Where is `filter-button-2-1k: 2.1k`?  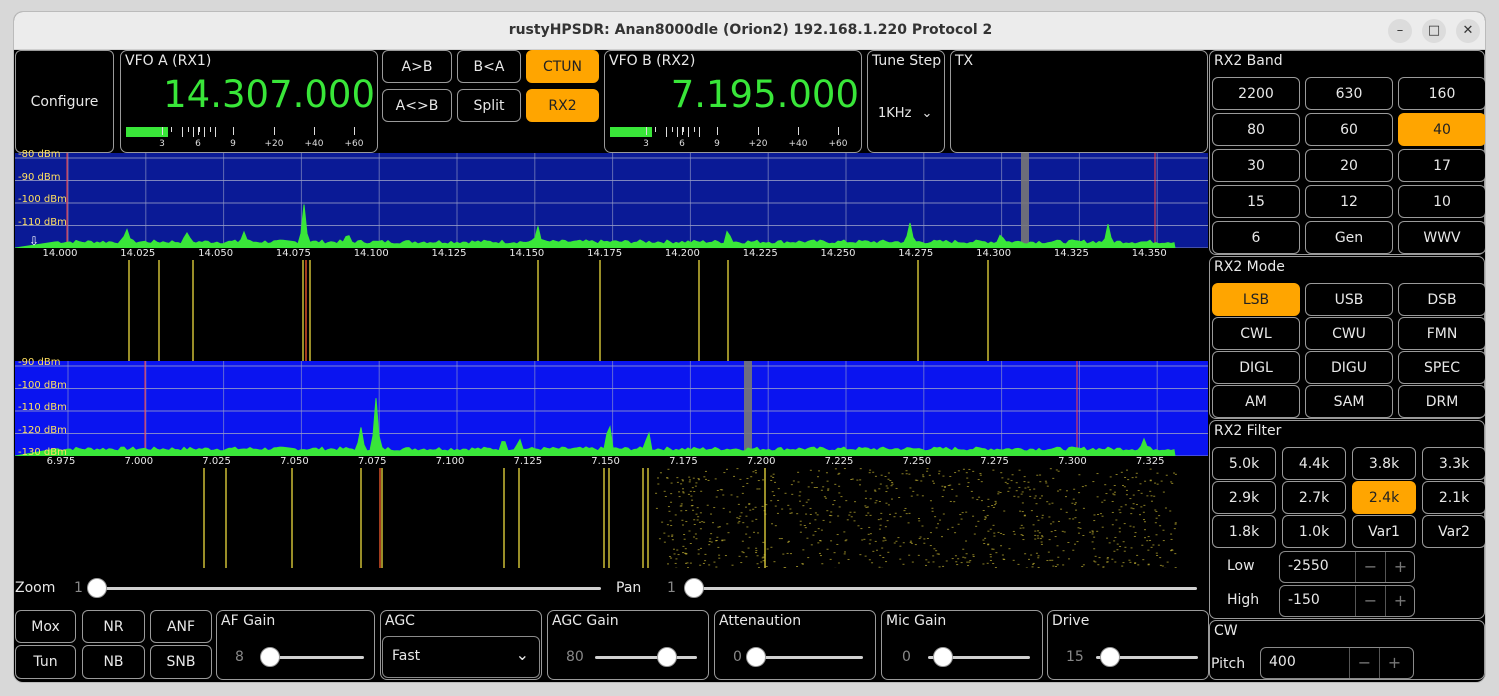
filter-button-2-1k: 2.1k is located at coordinates (1453, 497).